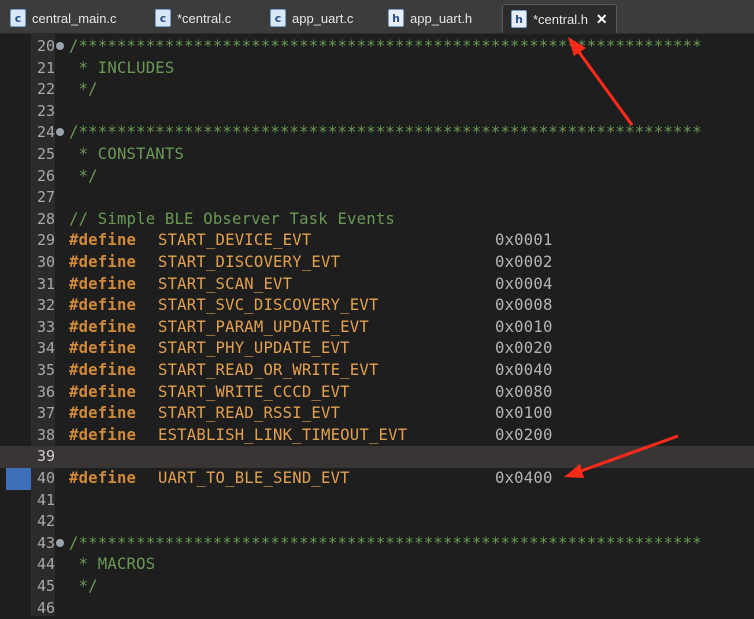 This screenshot has height=619, width=754. I want to click on line-number: 45, so click(45, 586).